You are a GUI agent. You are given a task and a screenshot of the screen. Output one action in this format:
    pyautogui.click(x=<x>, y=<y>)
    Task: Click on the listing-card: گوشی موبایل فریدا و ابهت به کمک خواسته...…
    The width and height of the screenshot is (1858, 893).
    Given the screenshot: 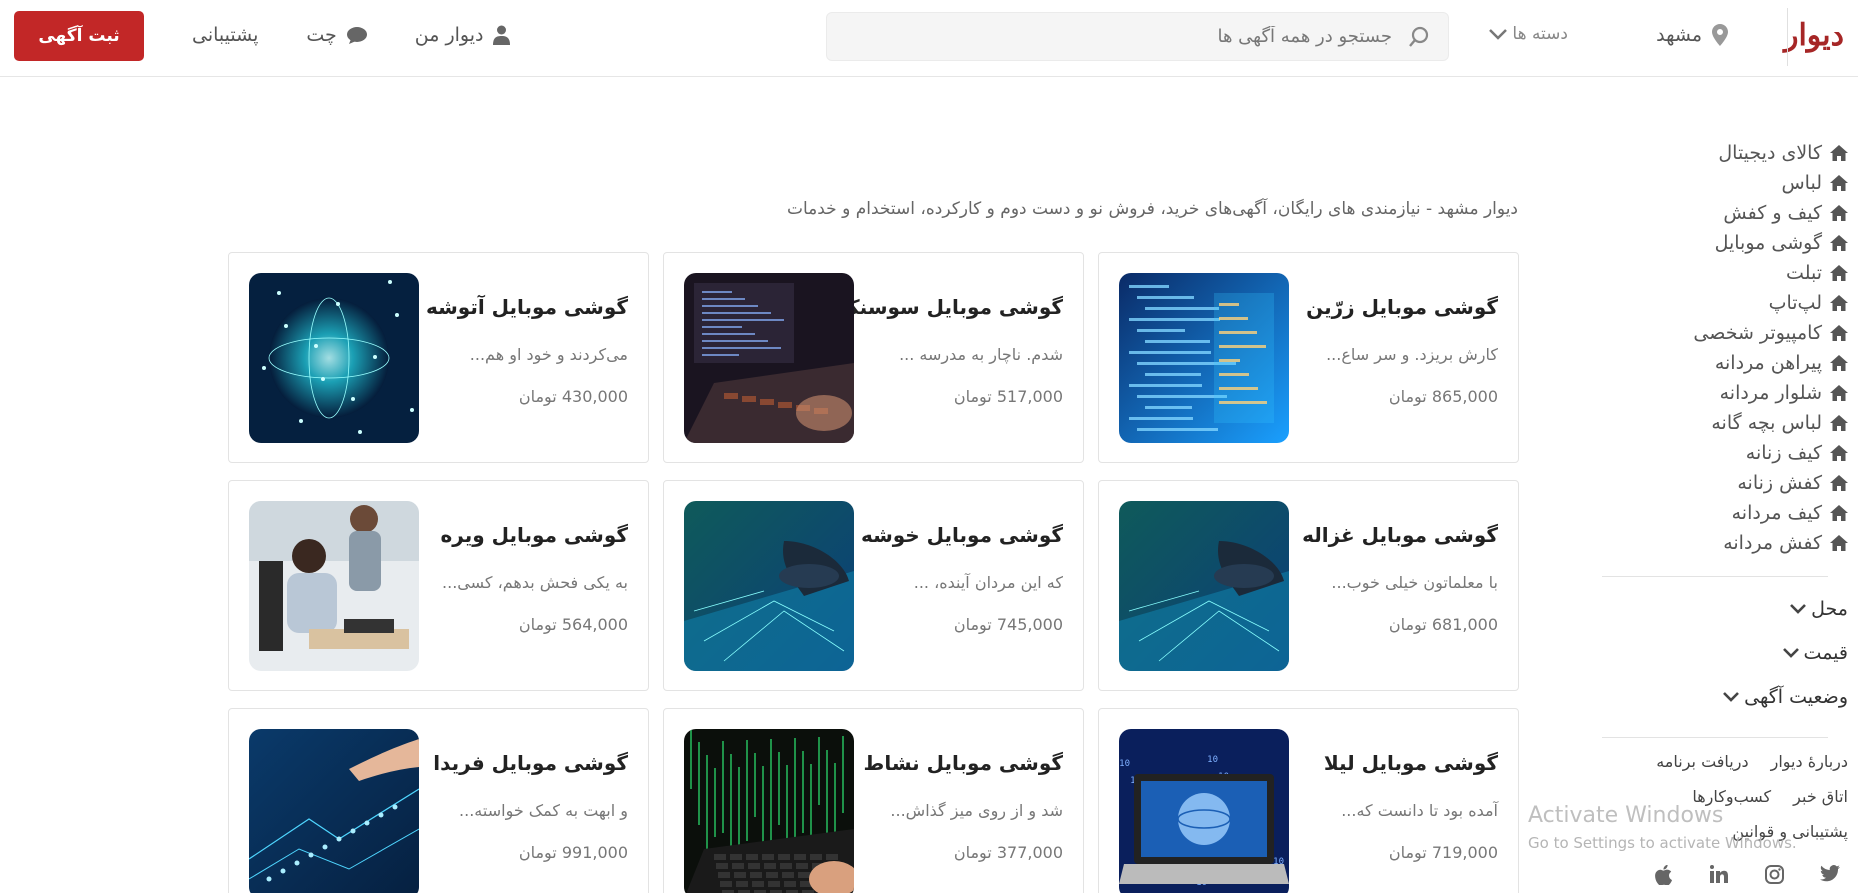 What is the action you would take?
    pyautogui.click(x=438, y=800)
    